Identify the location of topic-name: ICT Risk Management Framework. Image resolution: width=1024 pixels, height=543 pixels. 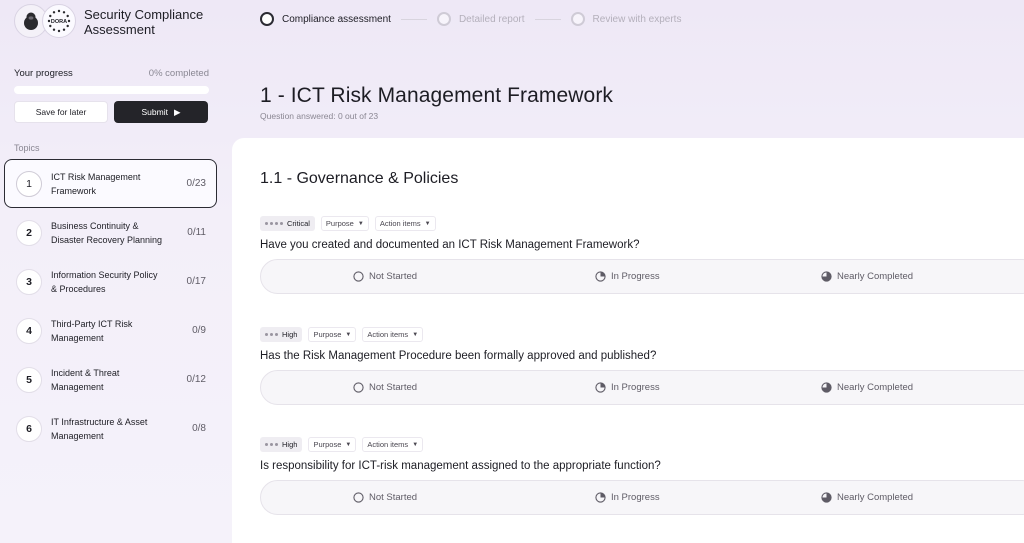
(96, 183).